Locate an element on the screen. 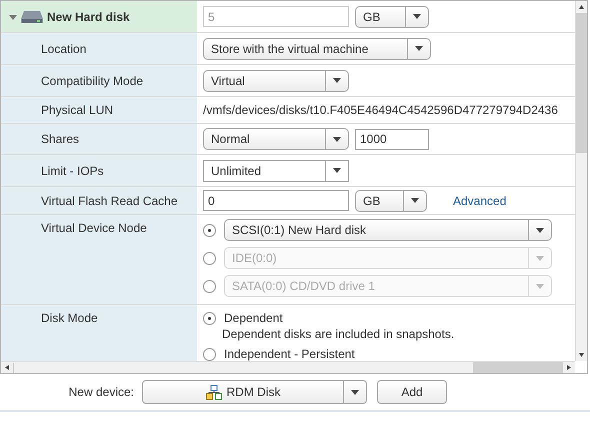  device-title: New Hard disk is located at coordinates (88, 17).